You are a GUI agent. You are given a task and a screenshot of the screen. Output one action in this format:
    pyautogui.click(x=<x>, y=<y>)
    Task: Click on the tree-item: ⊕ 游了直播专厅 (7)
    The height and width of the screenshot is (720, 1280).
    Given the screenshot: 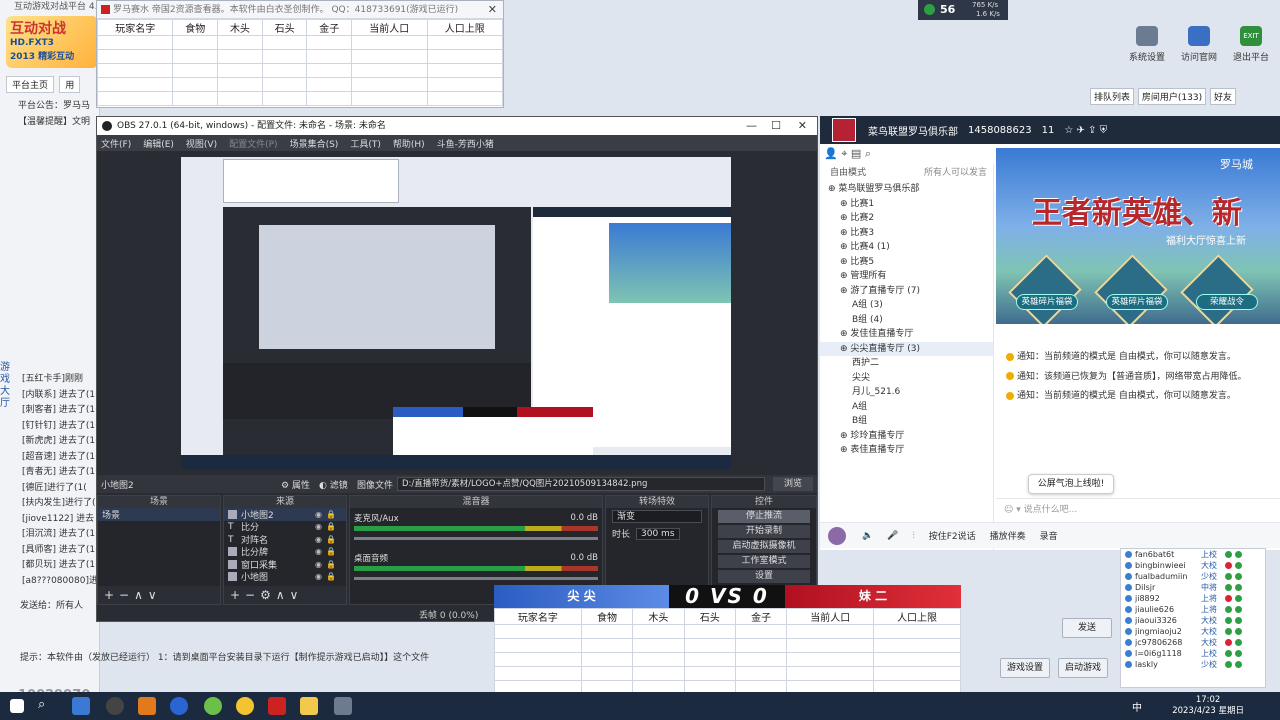 What is the action you would take?
    pyautogui.click(x=906, y=291)
    